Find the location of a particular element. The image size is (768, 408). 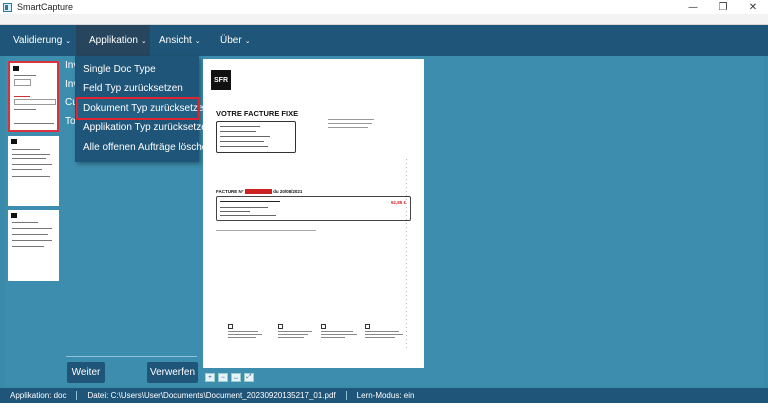

menu-label: Applikation is located at coordinates (113, 40).